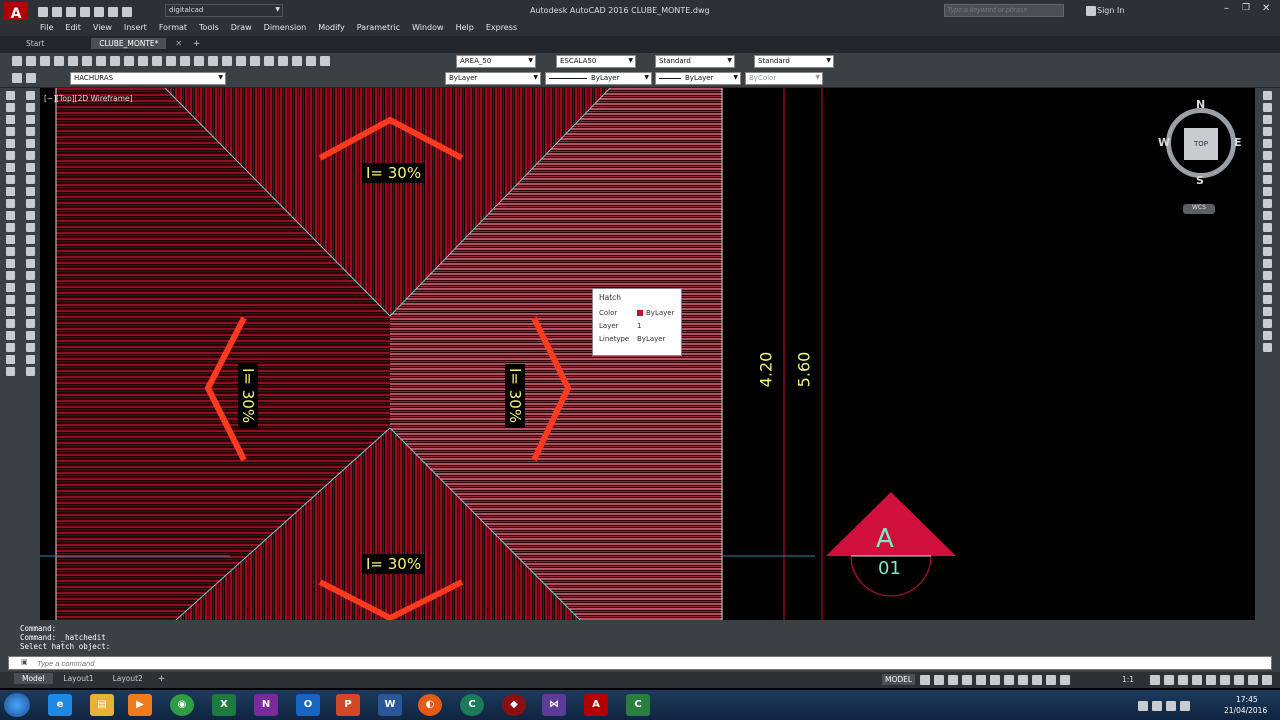  I want to click on tray-arrow-icon, so click(1143, 706).